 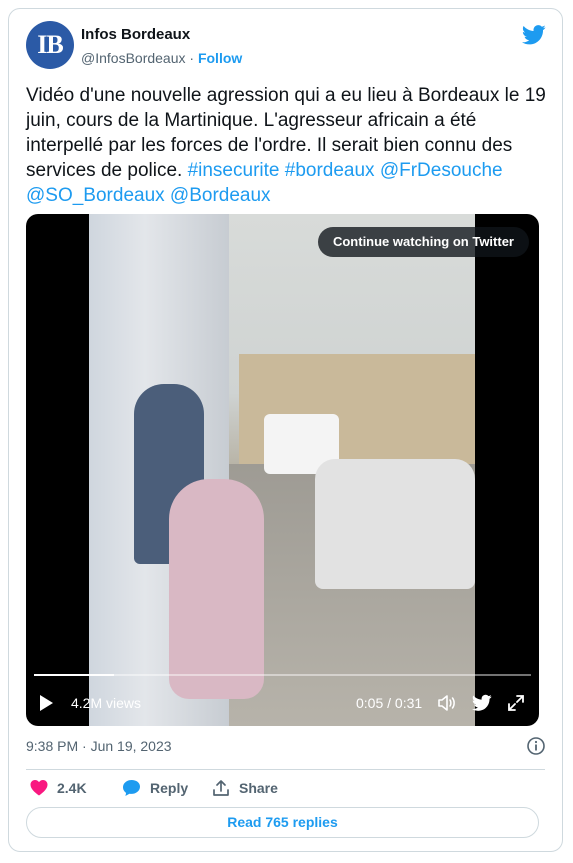 What do you see at coordinates (46, 703) in the screenshot?
I see `play-icon` at bounding box center [46, 703].